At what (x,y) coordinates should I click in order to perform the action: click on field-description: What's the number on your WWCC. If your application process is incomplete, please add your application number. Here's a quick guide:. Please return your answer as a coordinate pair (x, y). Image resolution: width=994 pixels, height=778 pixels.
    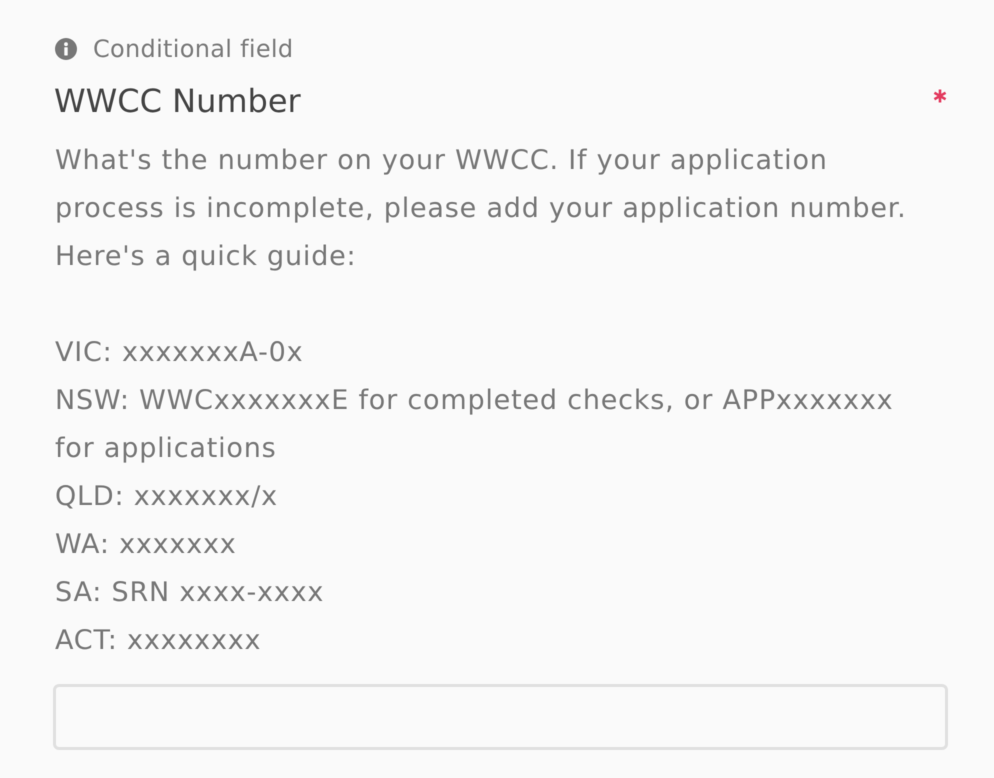
    Looking at the image, I should click on (481, 209).